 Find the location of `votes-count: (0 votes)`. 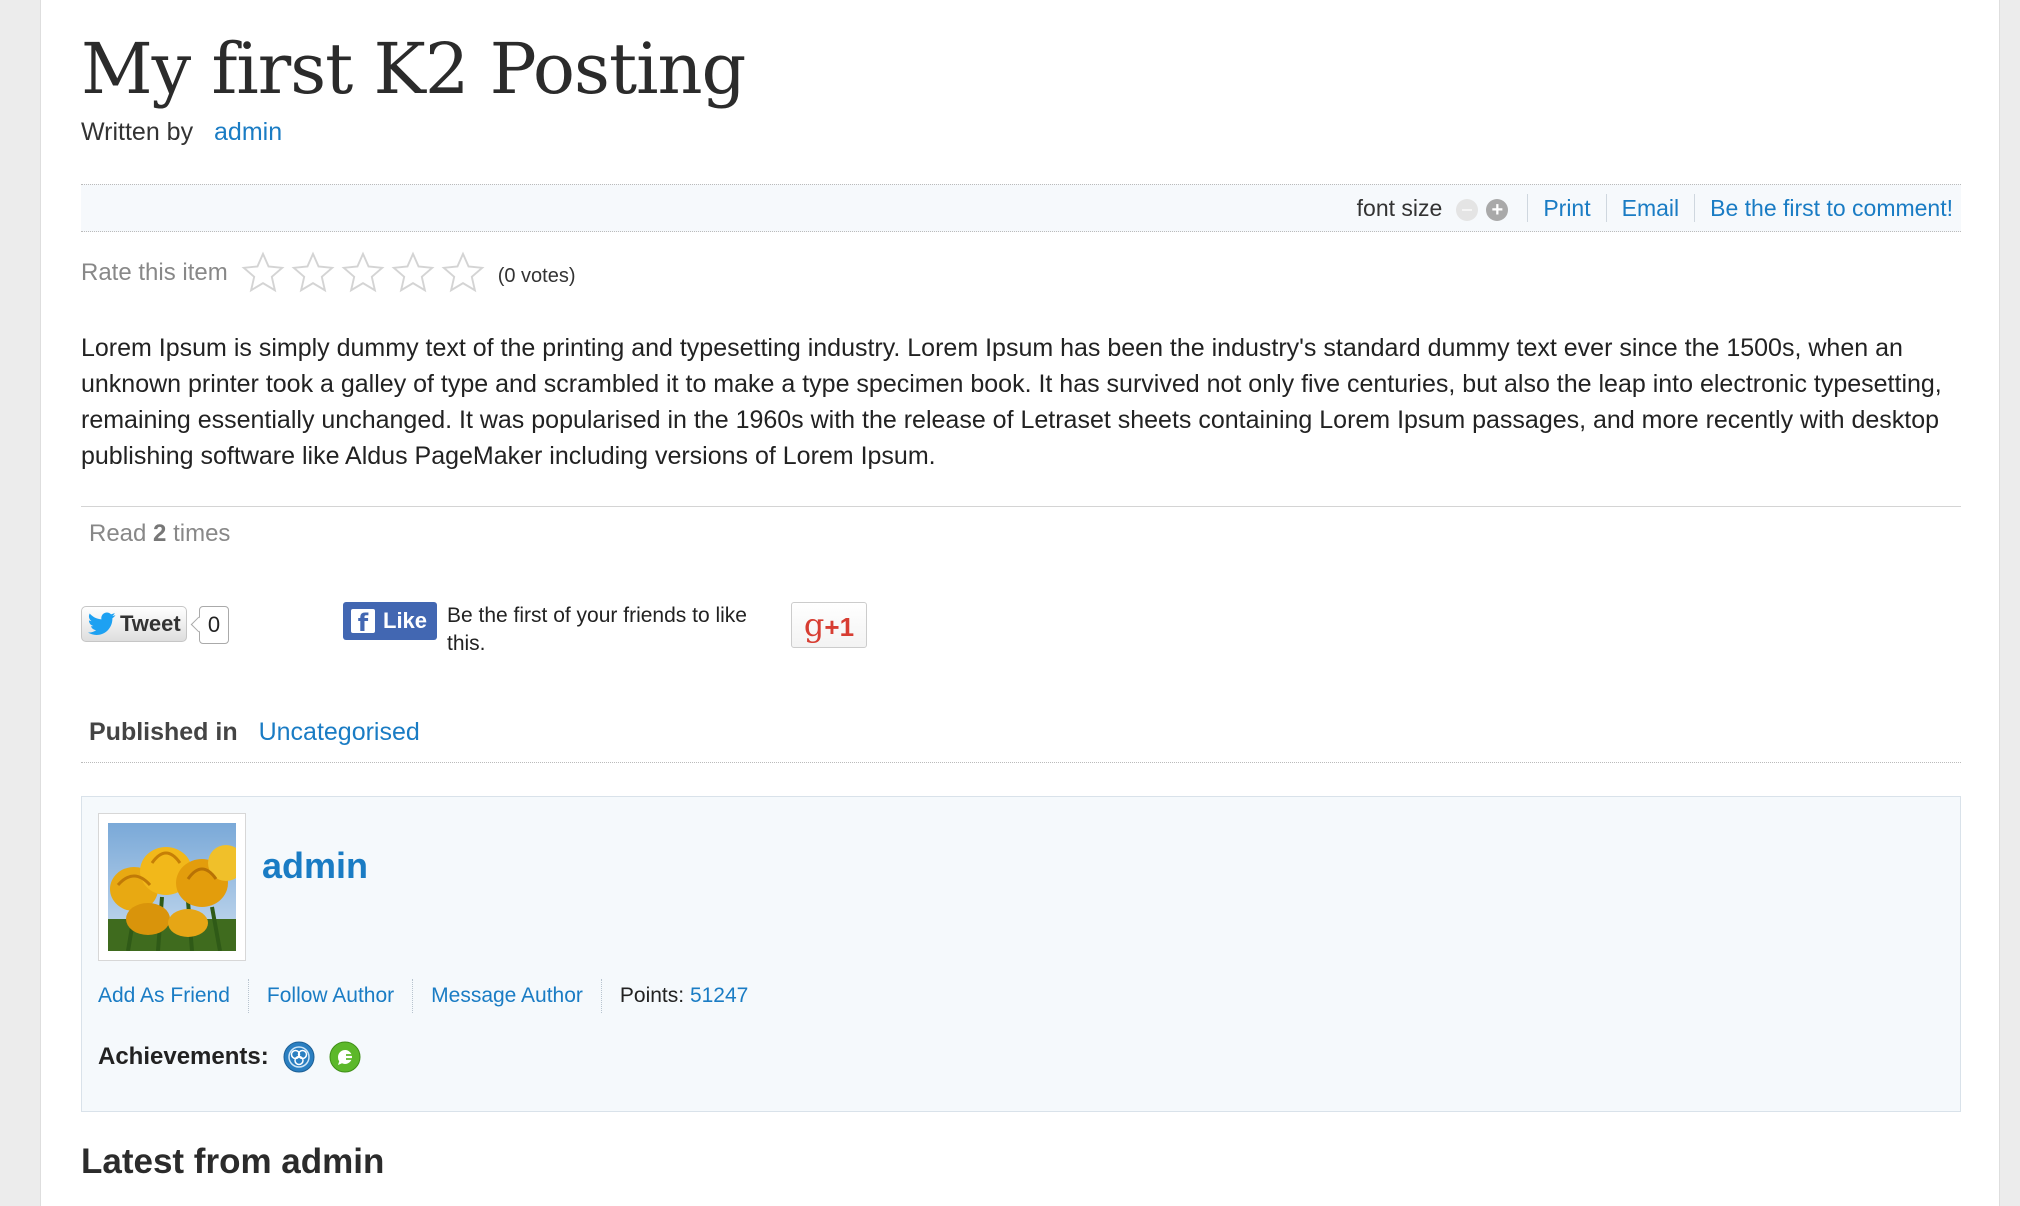

votes-count: (0 votes) is located at coordinates (536, 275).